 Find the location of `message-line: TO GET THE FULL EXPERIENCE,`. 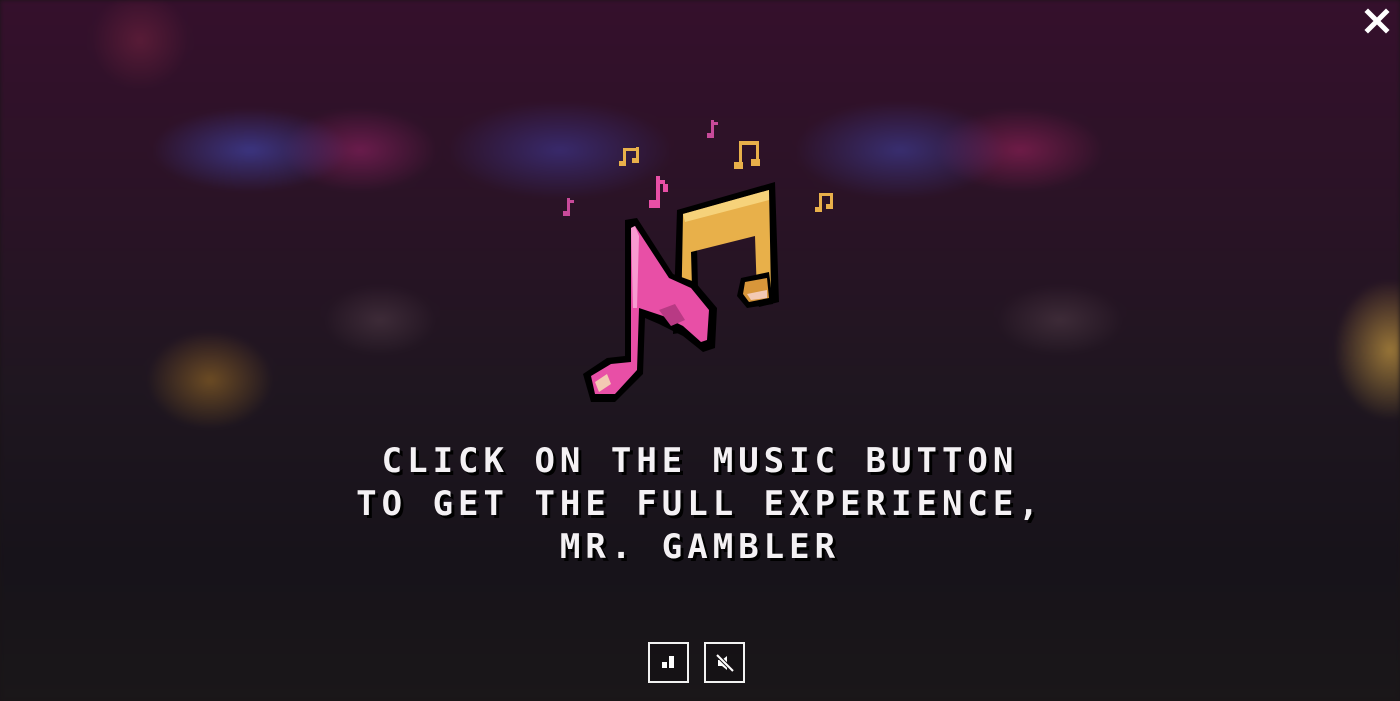

message-line: TO GET THE FULL EXPERIENCE, is located at coordinates (700, 504).